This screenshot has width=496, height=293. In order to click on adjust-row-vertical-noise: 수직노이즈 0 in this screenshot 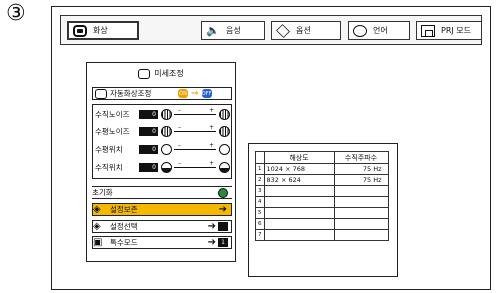, I will do `click(165, 114)`.